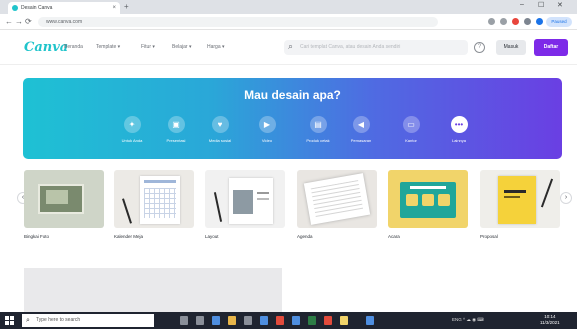  I want to click on canva-logo: Canva, so click(46, 47).